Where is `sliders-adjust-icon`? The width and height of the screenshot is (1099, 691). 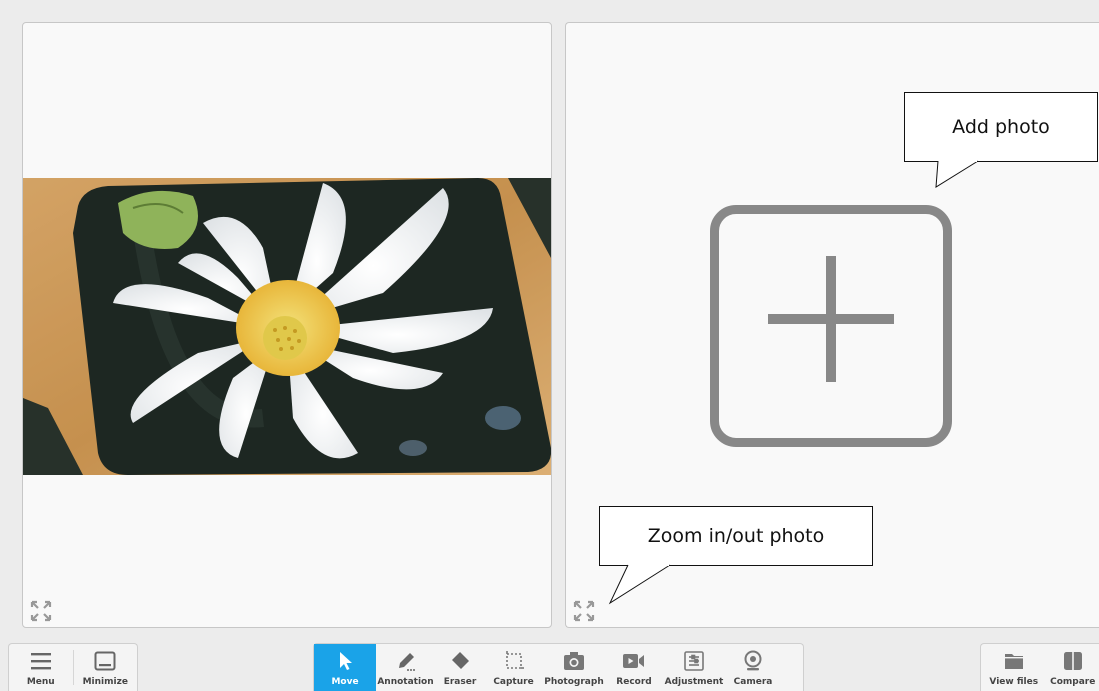 sliders-adjust-icon is located at coordinates (694, 661).